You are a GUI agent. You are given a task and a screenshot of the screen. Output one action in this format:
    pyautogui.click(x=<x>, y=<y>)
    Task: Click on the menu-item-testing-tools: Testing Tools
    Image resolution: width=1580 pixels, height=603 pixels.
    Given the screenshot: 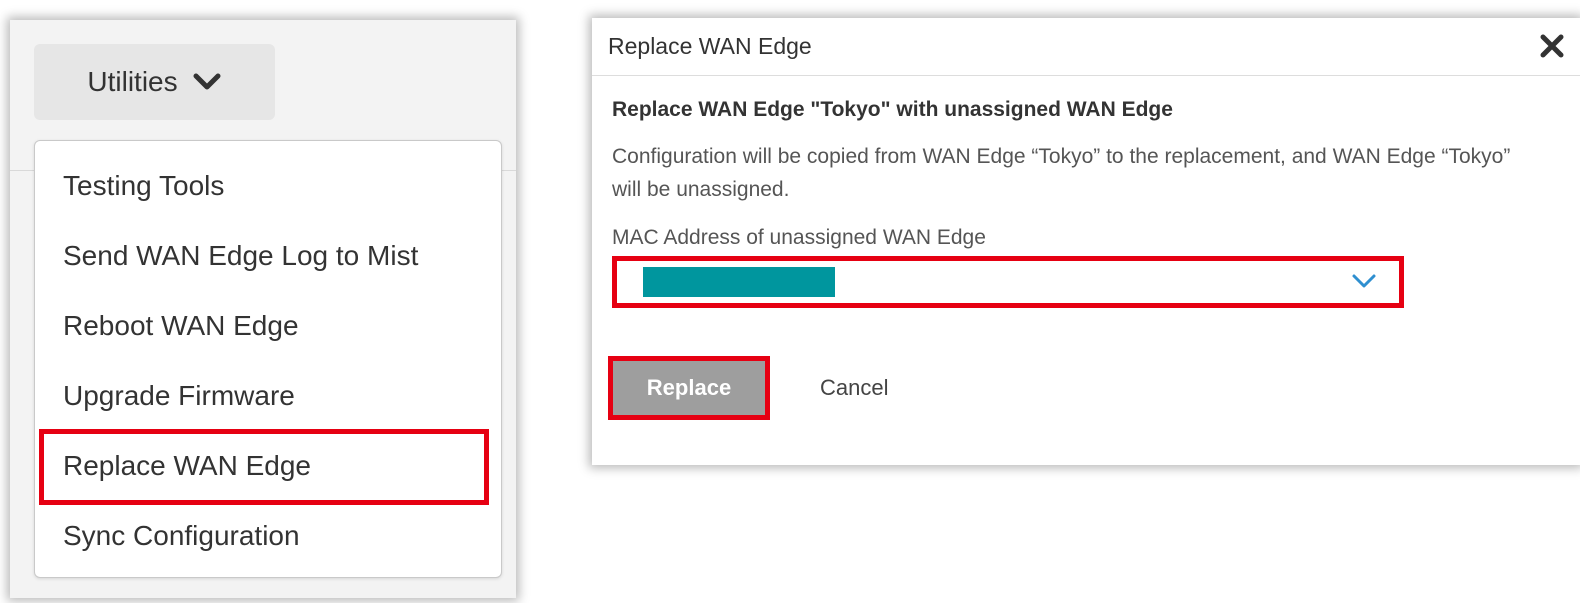 What is the action you would take?
    pyautogui.click(x=268, y=186)
    